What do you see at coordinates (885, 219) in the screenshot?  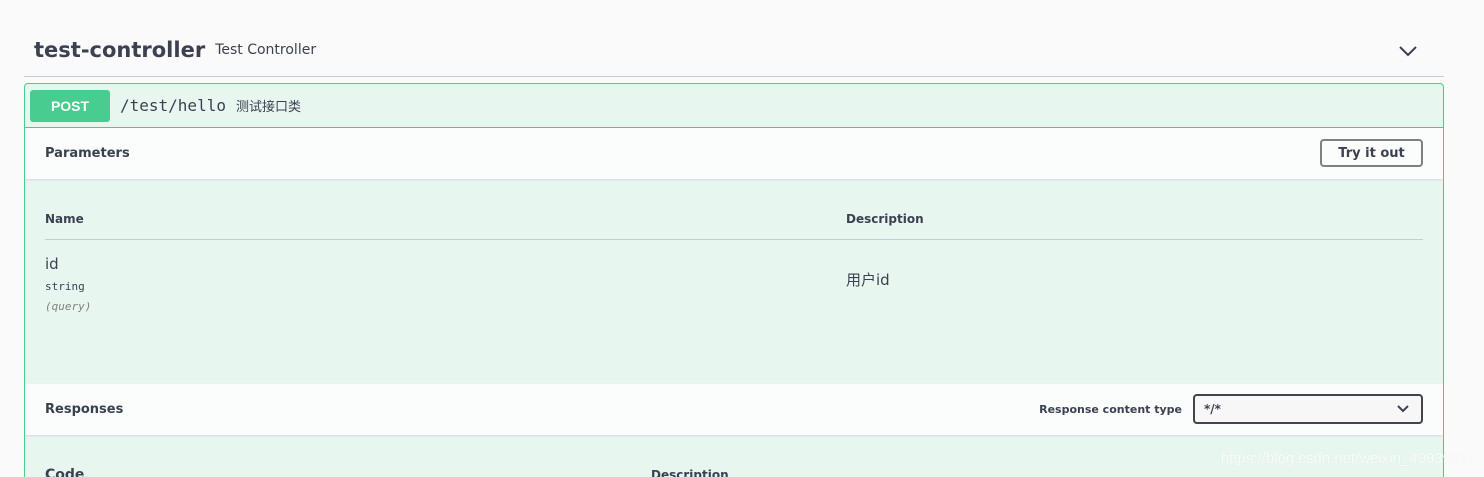 I see `parameters-column-description: Description` at bounding box center [885, 219].